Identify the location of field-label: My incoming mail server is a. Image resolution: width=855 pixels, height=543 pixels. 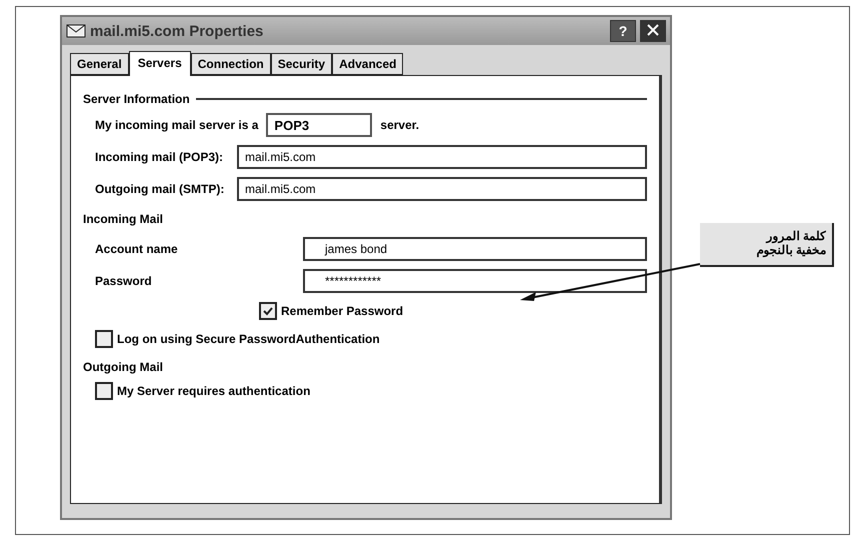
(176, 125).